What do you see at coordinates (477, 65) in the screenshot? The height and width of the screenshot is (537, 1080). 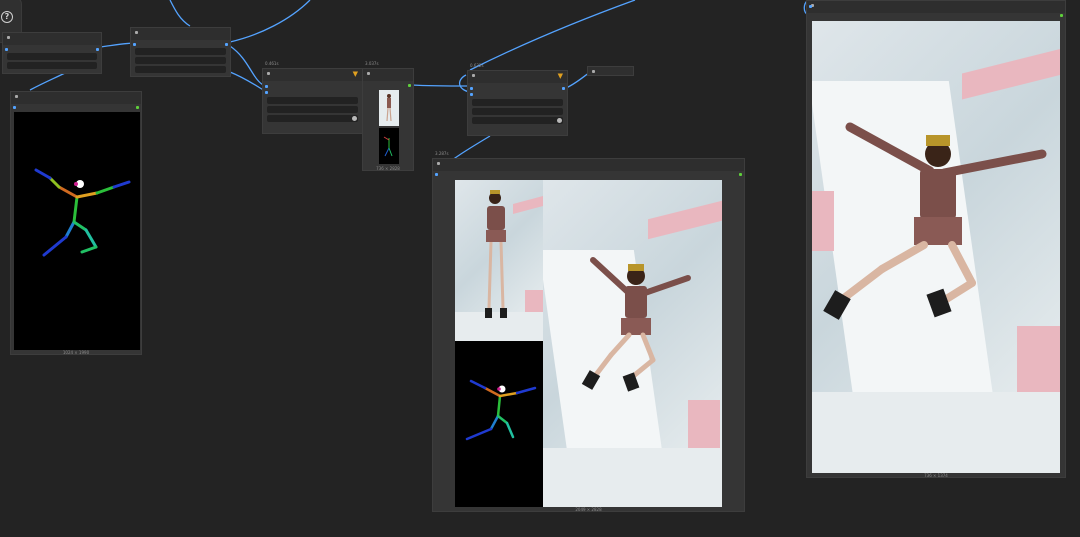 I see `execution-time: 0.632s` at bounding box center [477, 65].